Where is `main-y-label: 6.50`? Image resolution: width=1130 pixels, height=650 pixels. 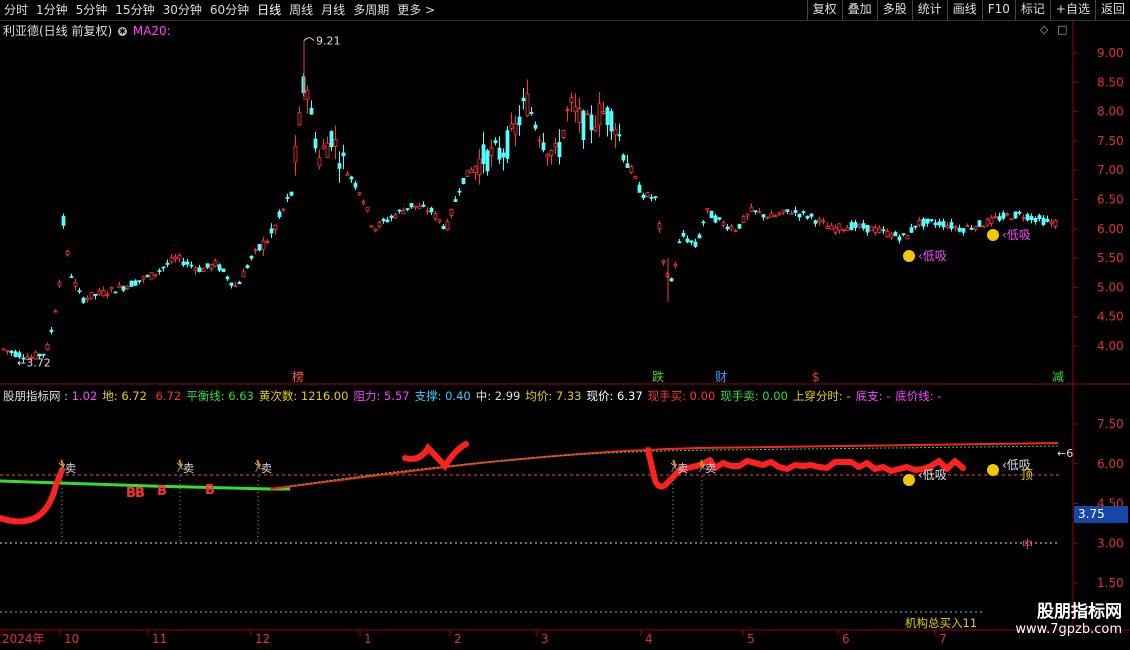
main-y-label: 6.50 is located at coordinates (1110, 200).